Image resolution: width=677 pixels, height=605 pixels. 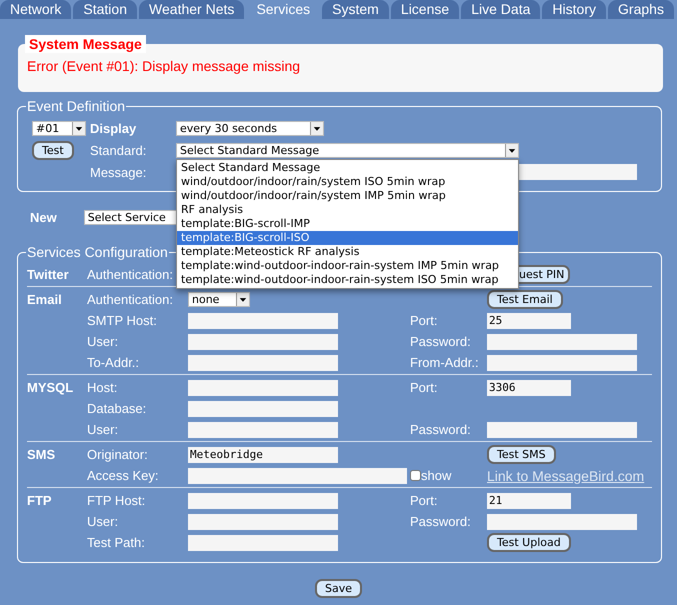 What do you see at coordinates (53, 150) in the screenshot?
I see `test-button: Test` at bounding box center [53, 150].